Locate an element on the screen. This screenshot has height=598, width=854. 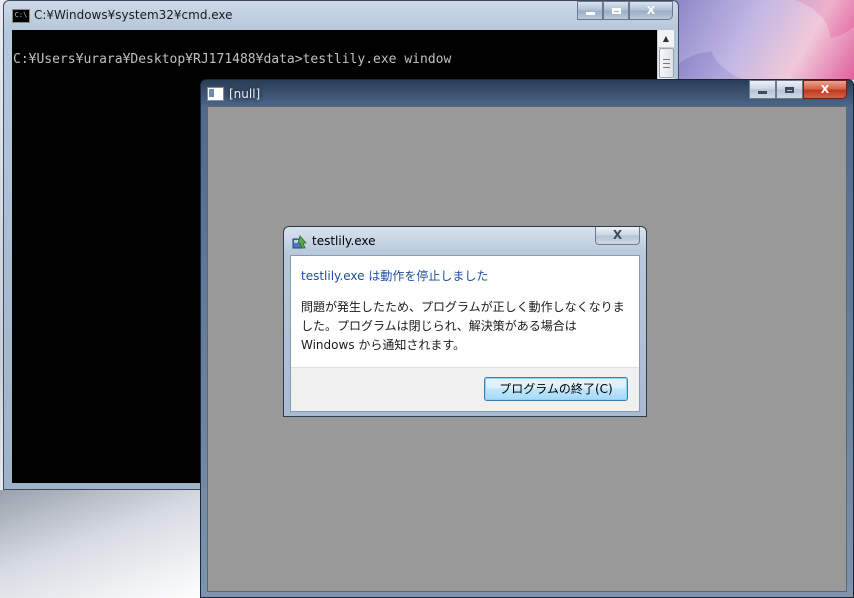
cmd-caption-buttons: X is located at coordinates (625, 10).